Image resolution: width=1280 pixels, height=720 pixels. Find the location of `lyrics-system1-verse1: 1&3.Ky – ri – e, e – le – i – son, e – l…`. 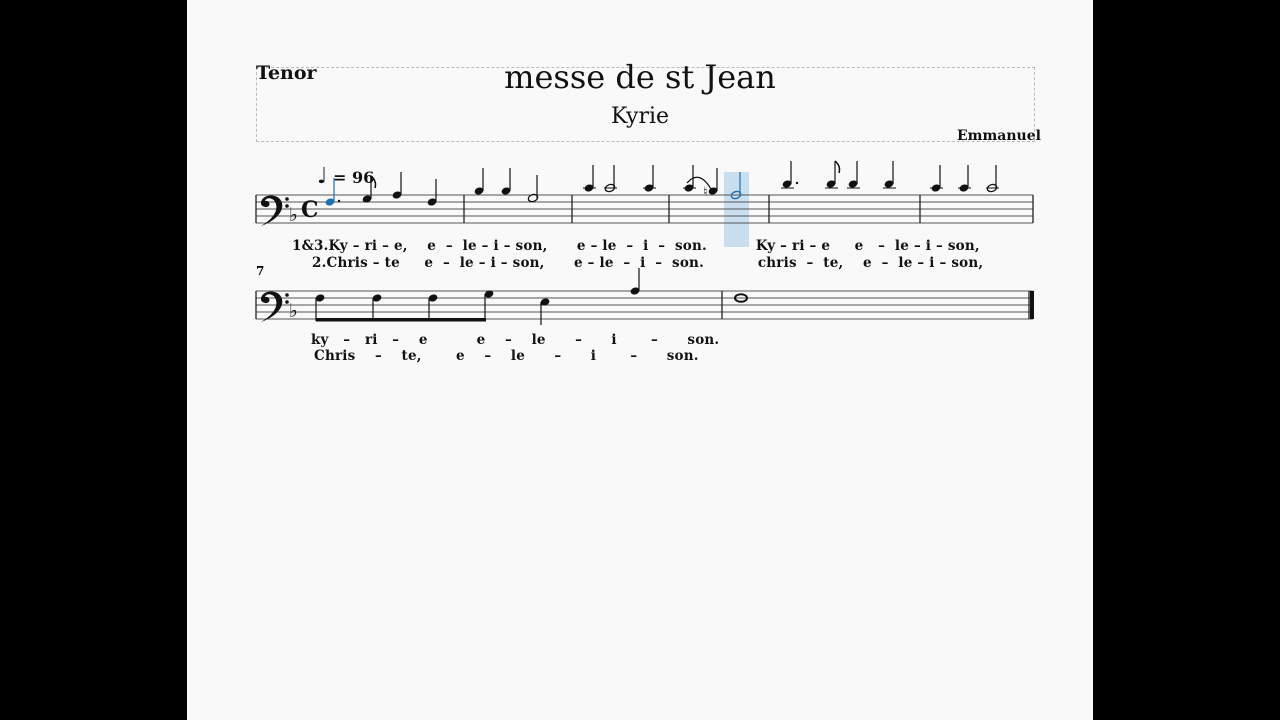

lyrics-system1-verse1: 1&3.Ky – ri – e, e – le – i – son, e – l… is located at coordinates (636, 246).